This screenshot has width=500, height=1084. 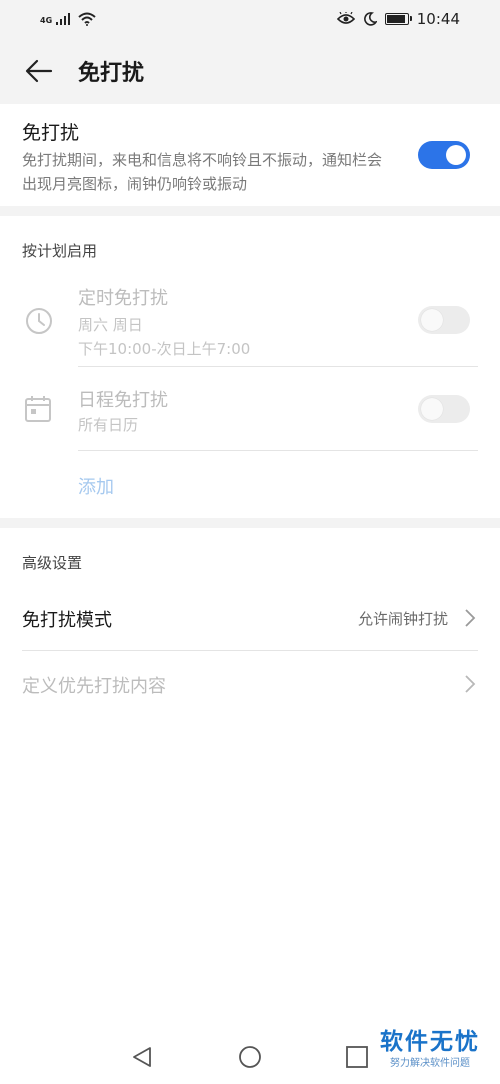 What do you see at coordinates (39, 321) in the screenshot?
I see `clock-icon` at bounding box center [39, 321].